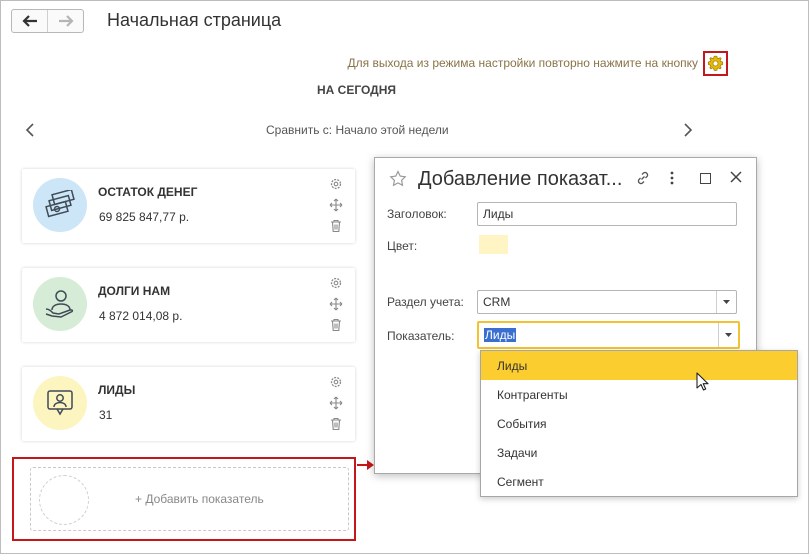 This screenshot has width=809, height=554. I want to click on indicator-select-value: Лиды, so click(500, 335).